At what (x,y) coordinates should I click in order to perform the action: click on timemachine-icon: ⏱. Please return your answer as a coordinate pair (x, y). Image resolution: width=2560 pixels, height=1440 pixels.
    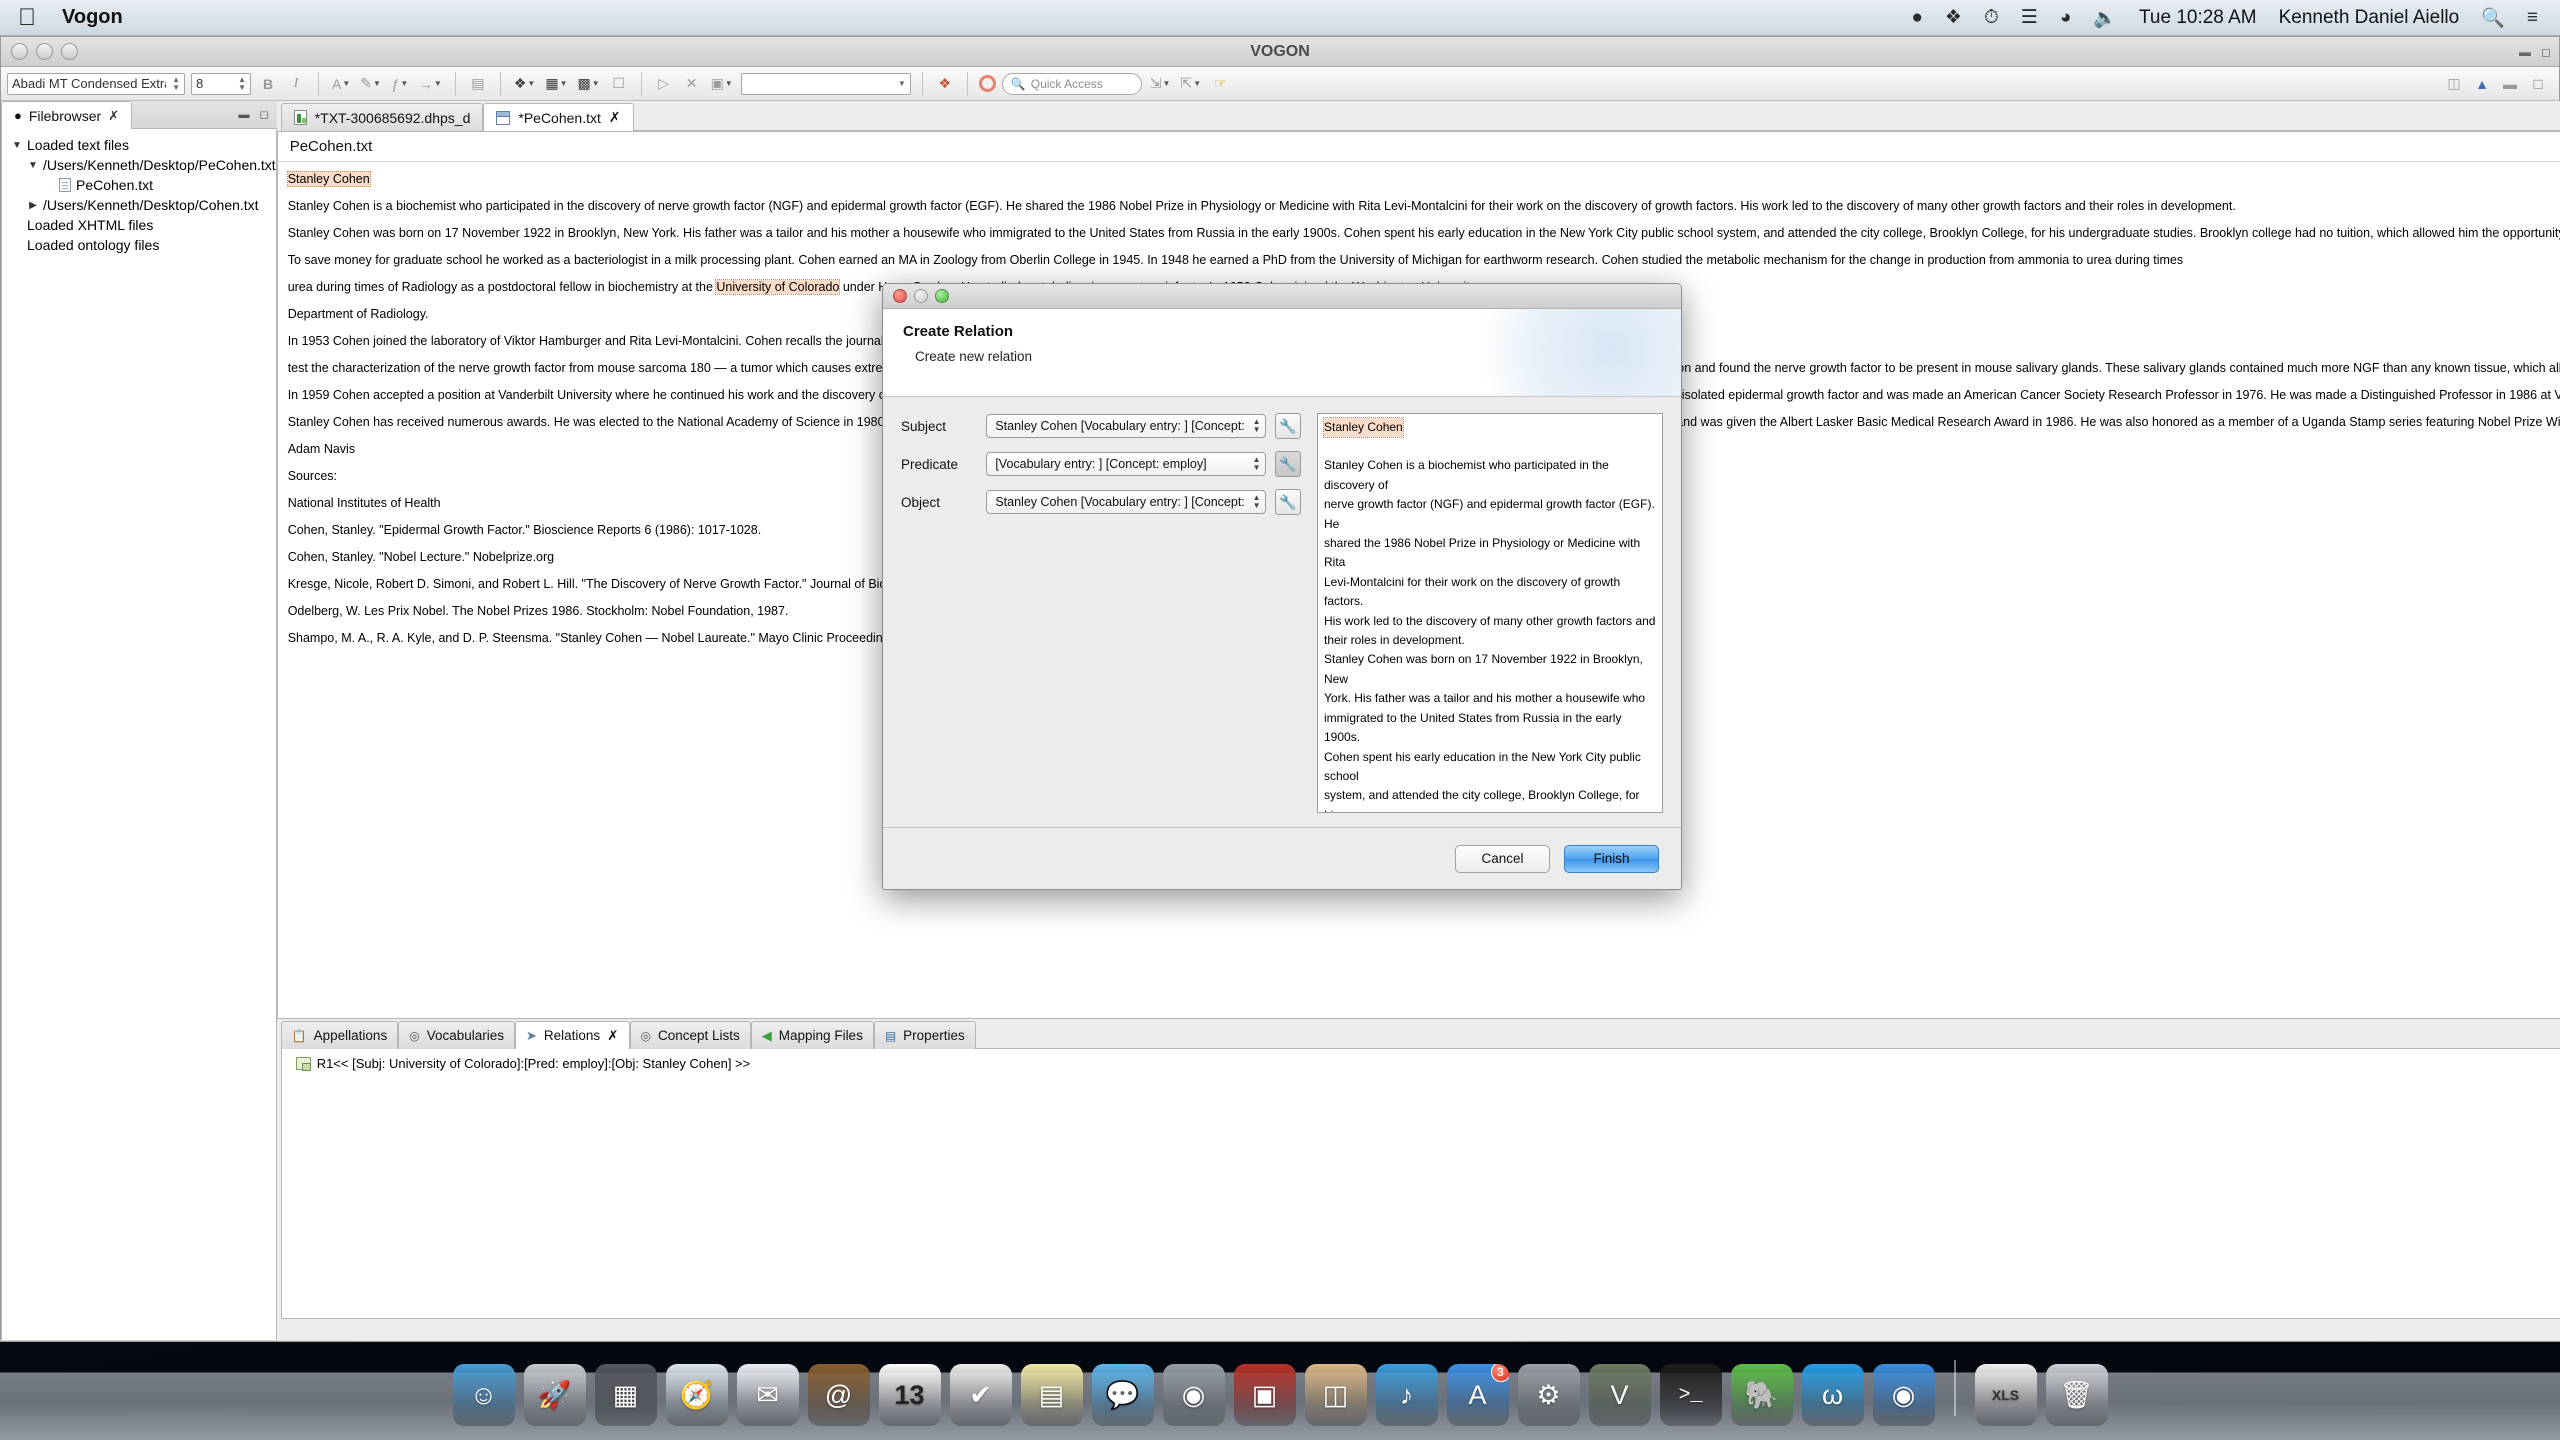
    Looking at the image, I should click on (1991, 18).